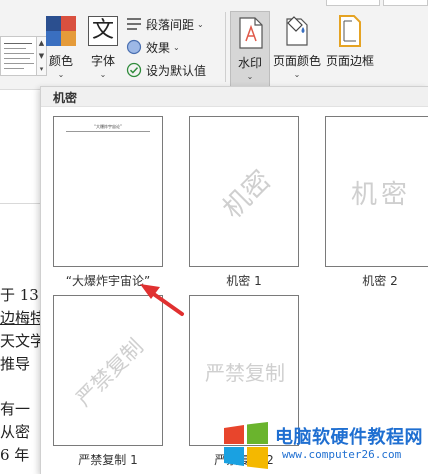 Image resolution: width=428 pixels, height=474 pixels. I want to click on section-title: 机密, so click(65, 98).